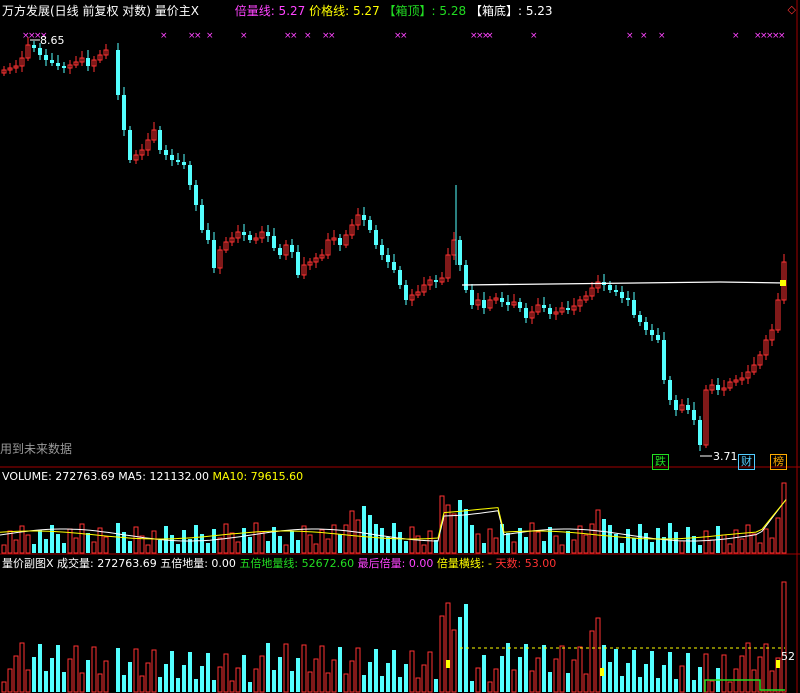 This screenshot has width=800, height=693. Describe the element at coordinates (746, 462) in the screenshot. I see `tag-cai: 财` at that location.